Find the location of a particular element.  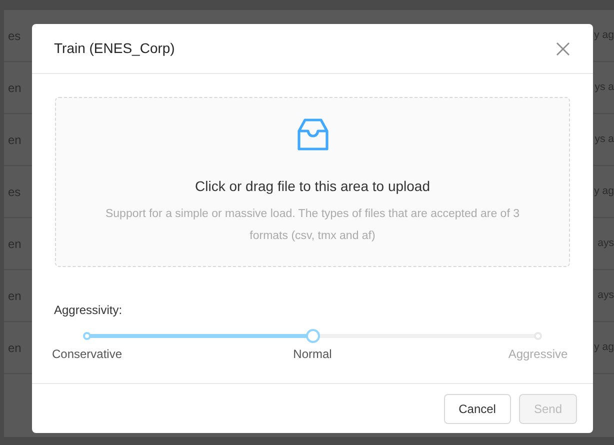

slider-mark-label: Normal is located at coordinates (312, 354).